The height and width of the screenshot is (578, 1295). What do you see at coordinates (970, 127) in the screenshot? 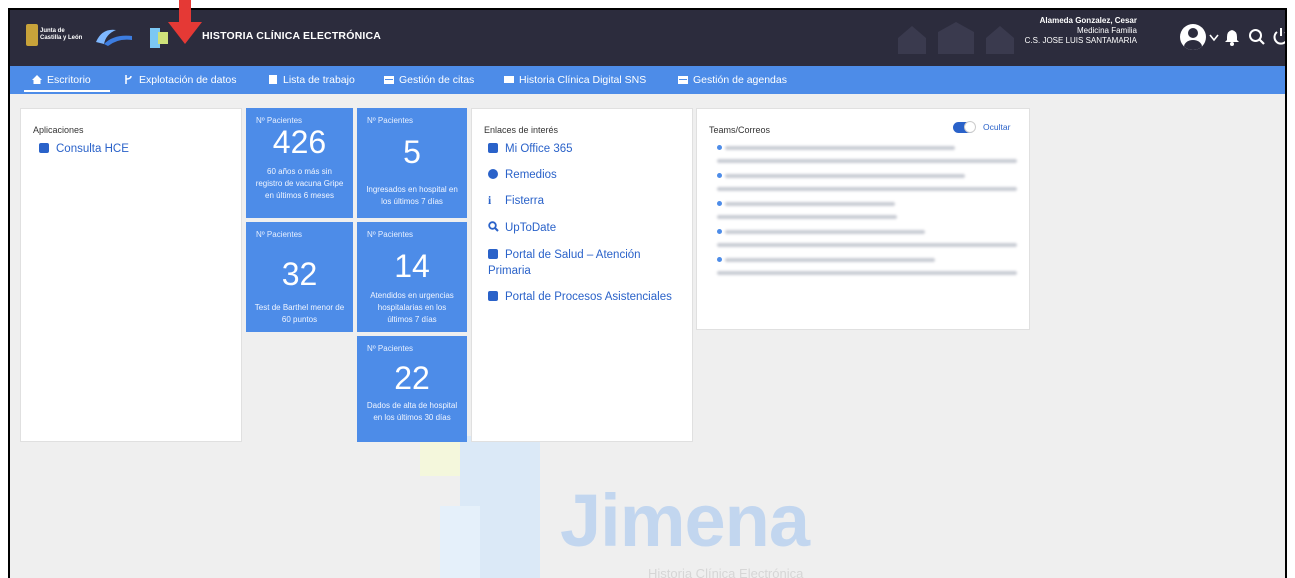
I see `toggle-knob` at bounding box center [970, 127].